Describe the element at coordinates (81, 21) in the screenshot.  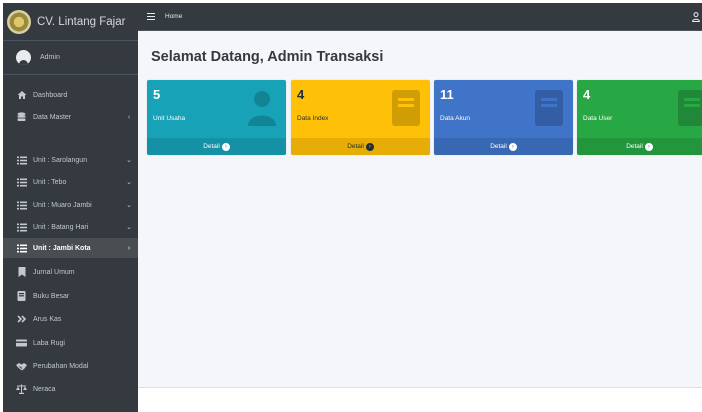
I see `brand-name: CV. Lintang Fajar` at that location.